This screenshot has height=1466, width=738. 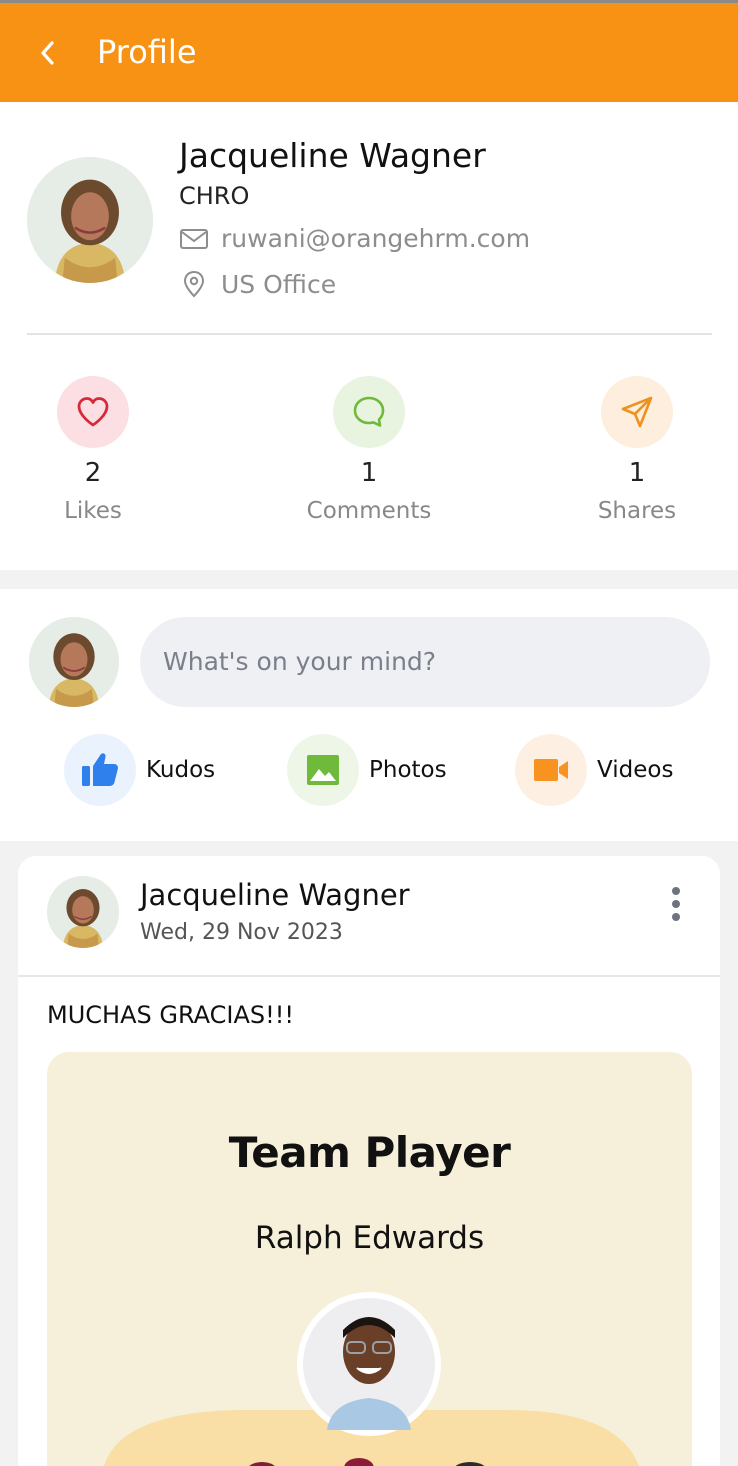 I want to click on profile-email-row: ruwani@orangehrm.com, so click(x=354, y=238).